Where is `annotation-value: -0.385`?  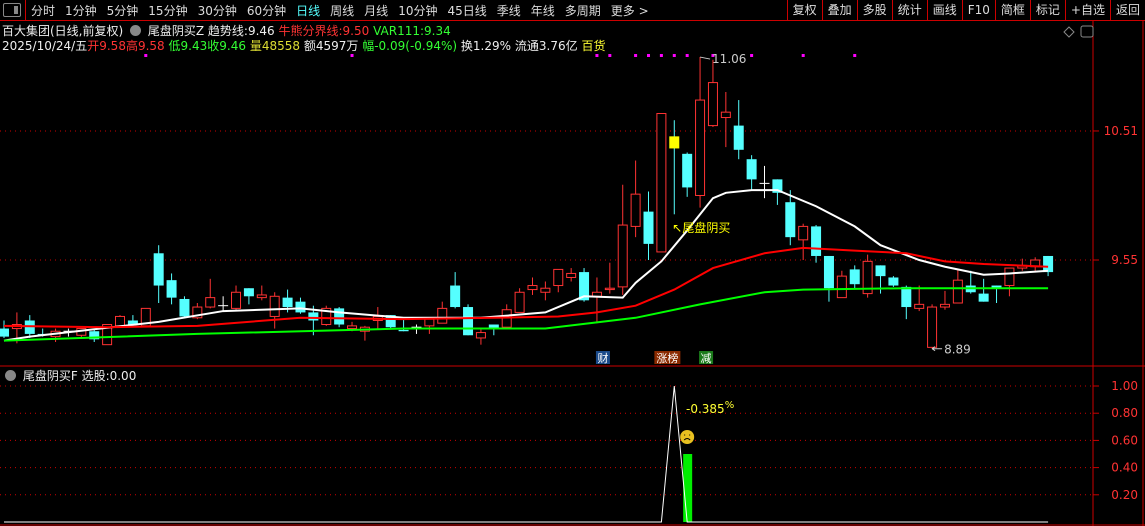
annotation-value: -0.385 is located at coordinates (705, 409).